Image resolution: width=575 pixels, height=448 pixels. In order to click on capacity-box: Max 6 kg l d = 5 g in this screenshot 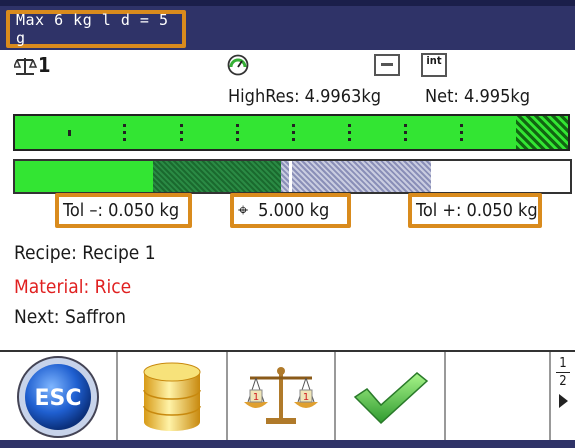, I will do `click(96, 29)`.